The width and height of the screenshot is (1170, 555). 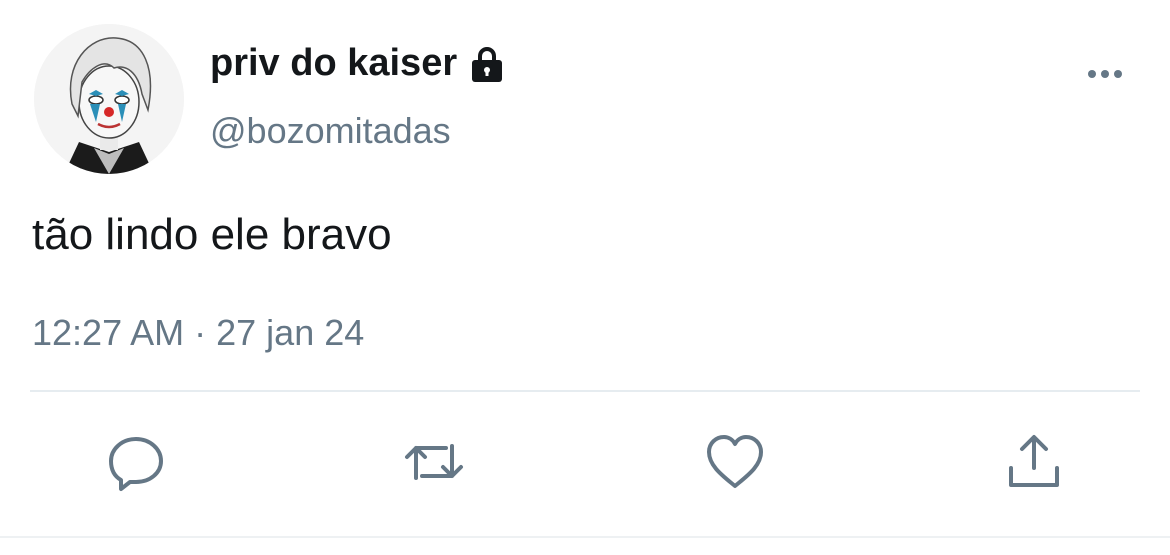 What do you see at coordinates (212, 234) in the screenshot?
I see `tweet-text: tão lindo ele bravo` at bounding box center [212, 234].